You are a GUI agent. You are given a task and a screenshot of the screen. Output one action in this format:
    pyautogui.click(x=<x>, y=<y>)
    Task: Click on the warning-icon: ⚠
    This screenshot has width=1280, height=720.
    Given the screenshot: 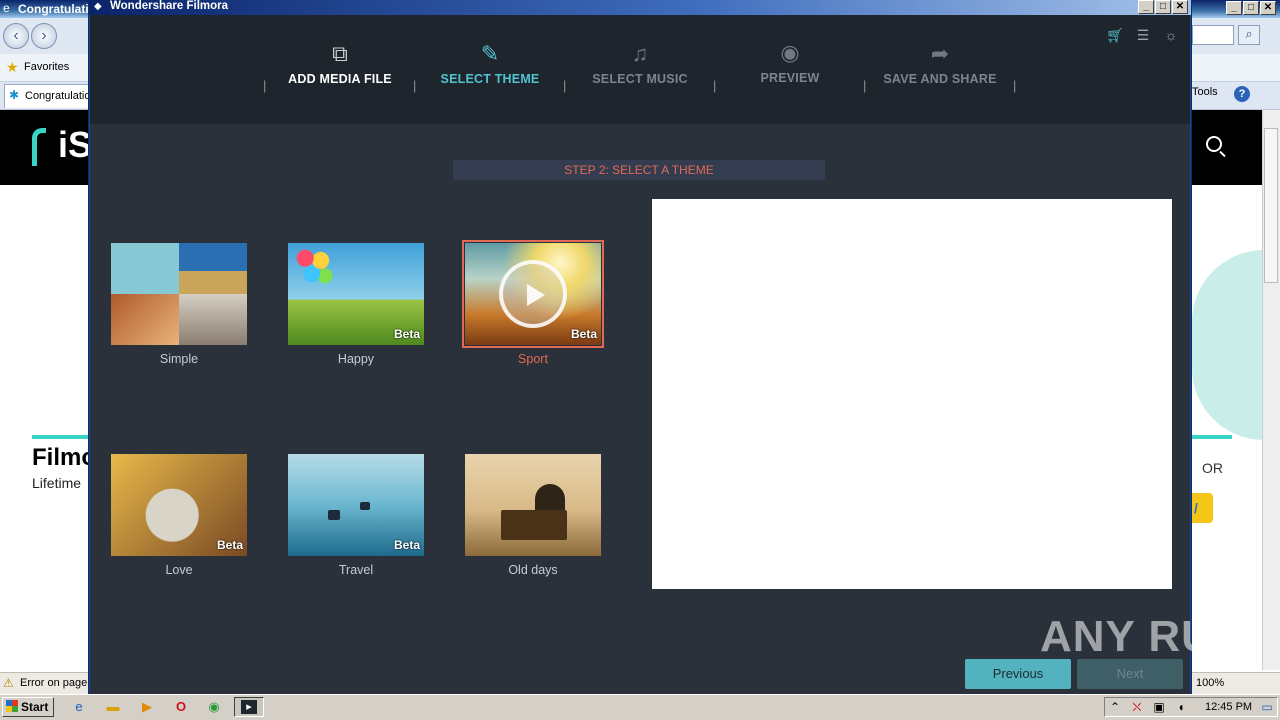 What is the action you would take?
    pyautogui.click(x=8, y=683)
    